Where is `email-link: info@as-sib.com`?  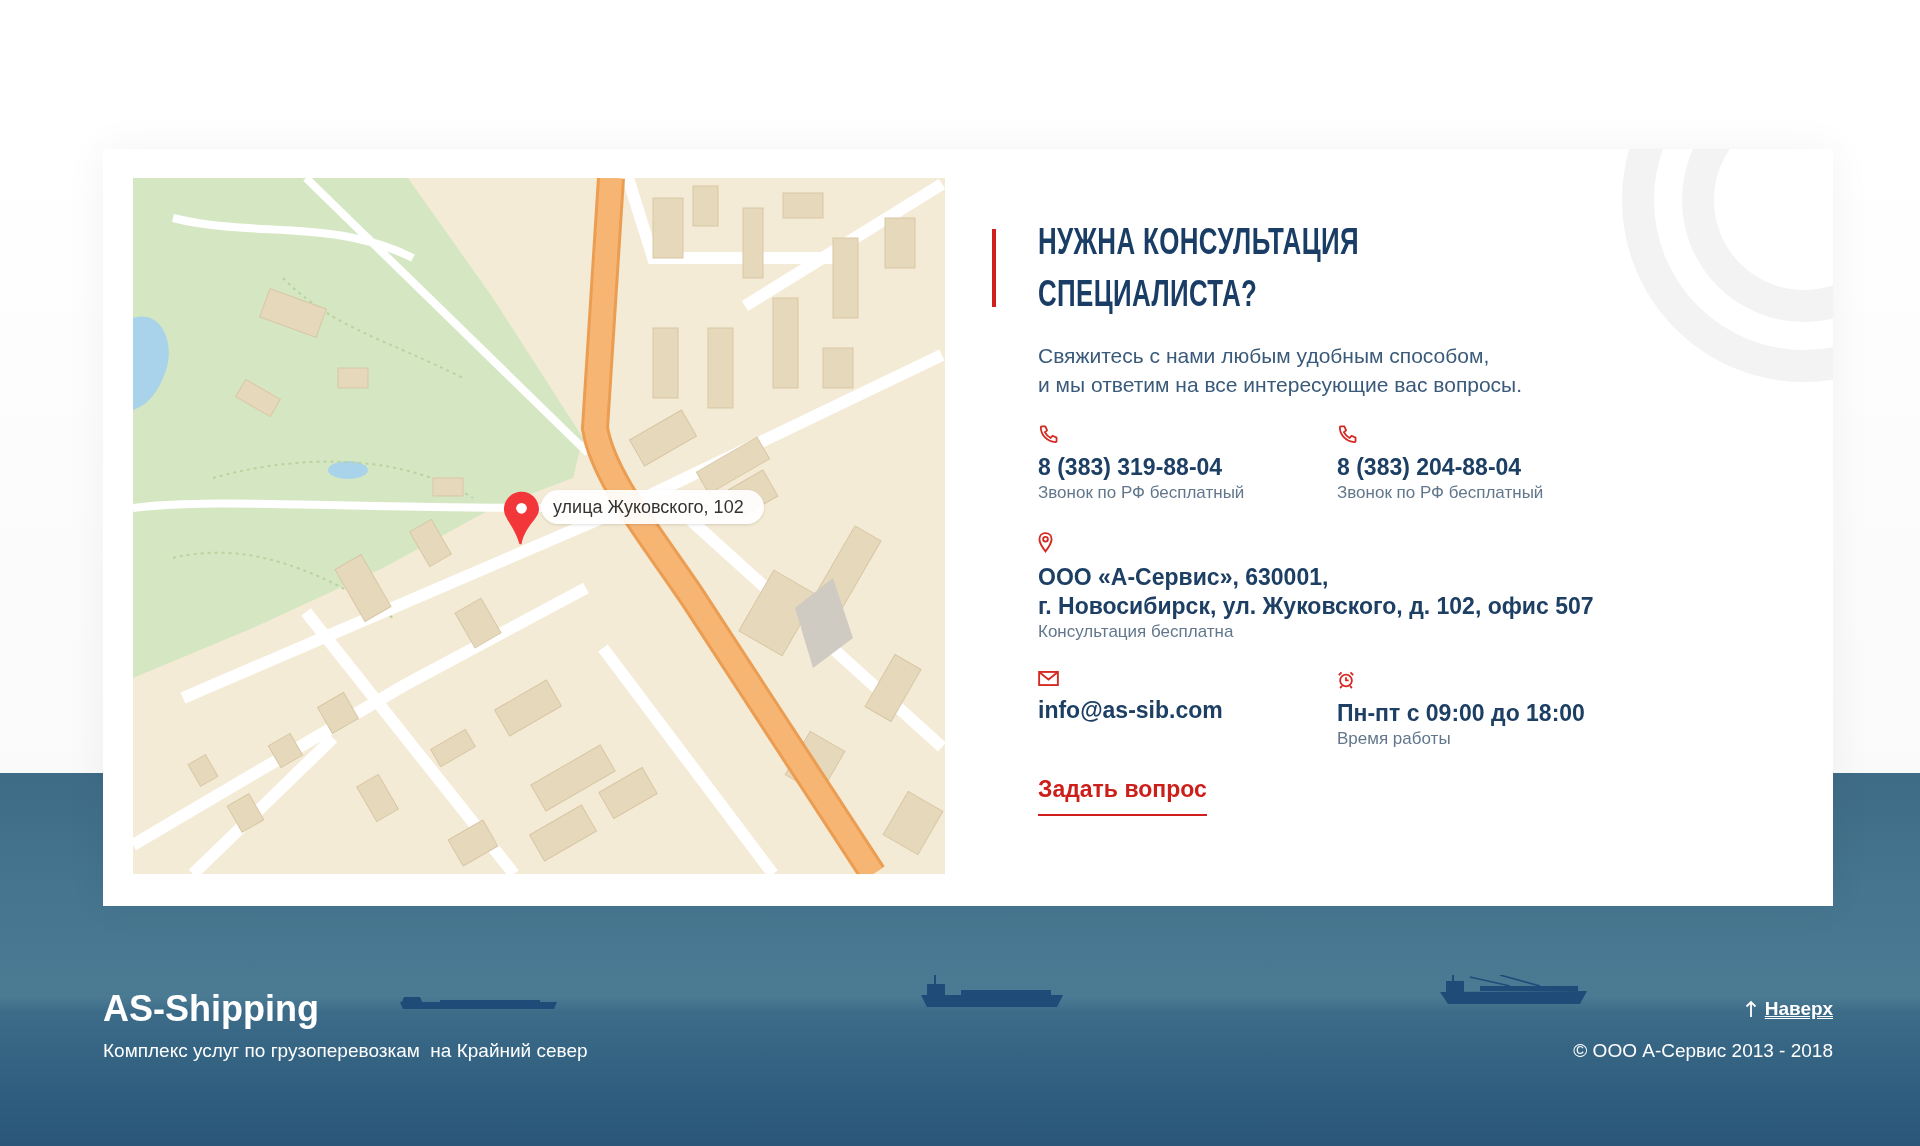 email-link: info@as-sib.com is located at coordinates (1130, 710).